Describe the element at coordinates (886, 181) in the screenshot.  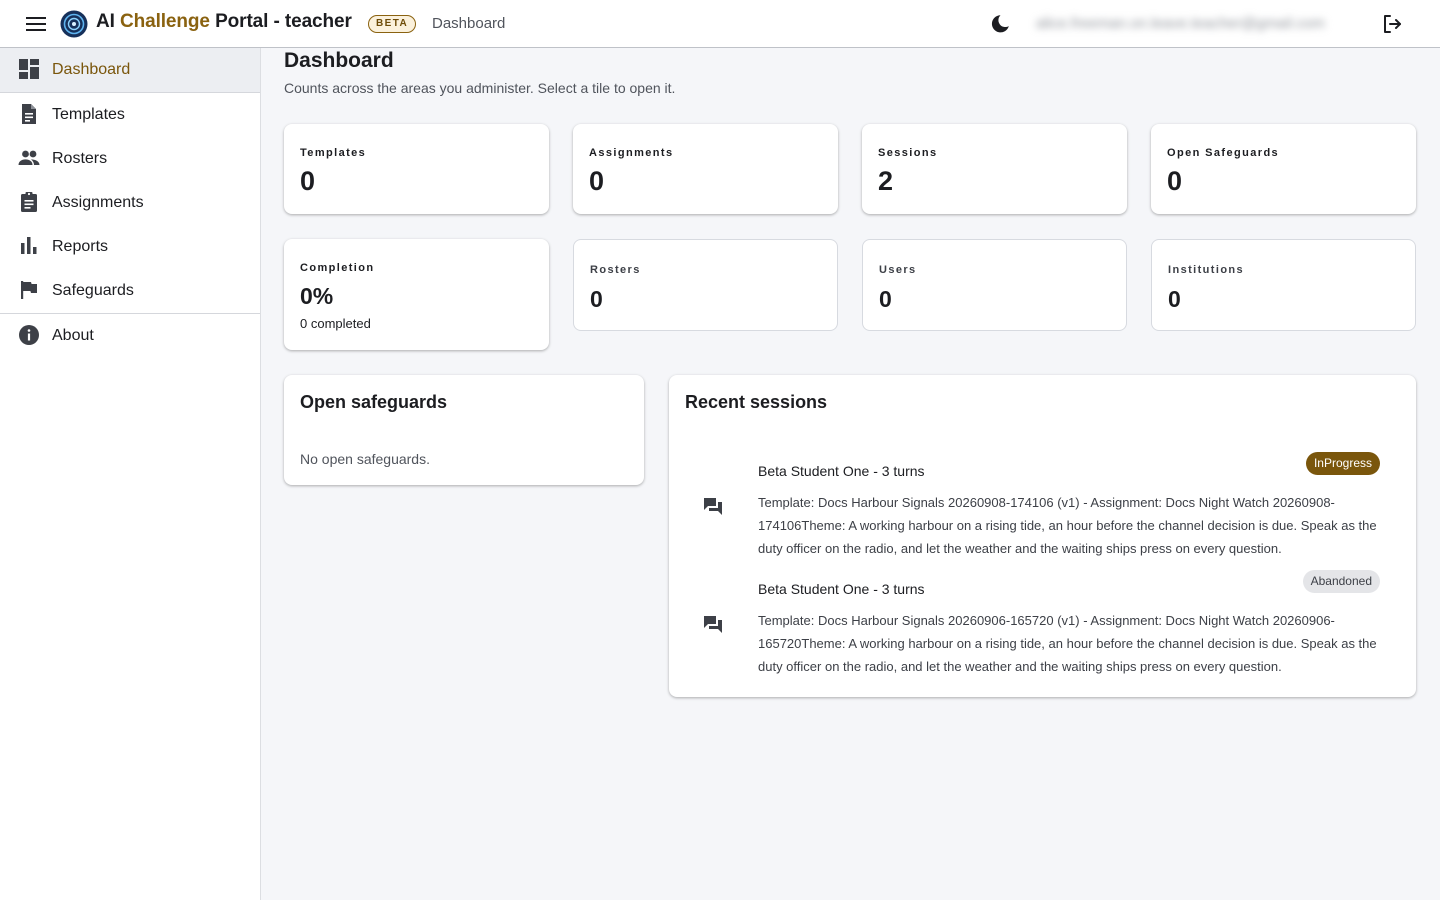
I see `tile-value: 2` at that location.